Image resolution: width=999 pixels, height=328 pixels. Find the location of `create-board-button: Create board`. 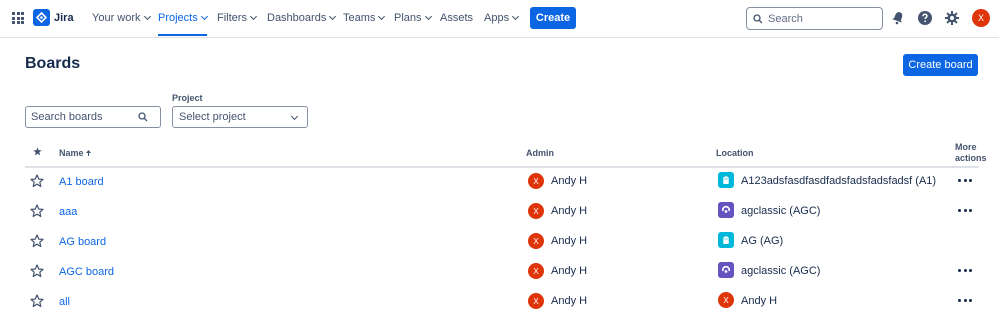

create-board-button: Create board is located at coordinates (940, 65).